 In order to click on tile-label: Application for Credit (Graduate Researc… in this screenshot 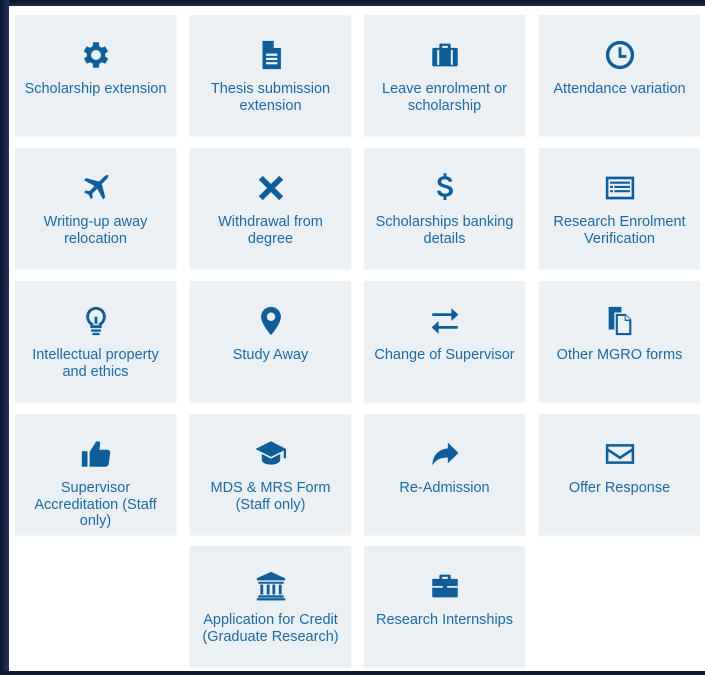, I will do `click(270, 628)`.